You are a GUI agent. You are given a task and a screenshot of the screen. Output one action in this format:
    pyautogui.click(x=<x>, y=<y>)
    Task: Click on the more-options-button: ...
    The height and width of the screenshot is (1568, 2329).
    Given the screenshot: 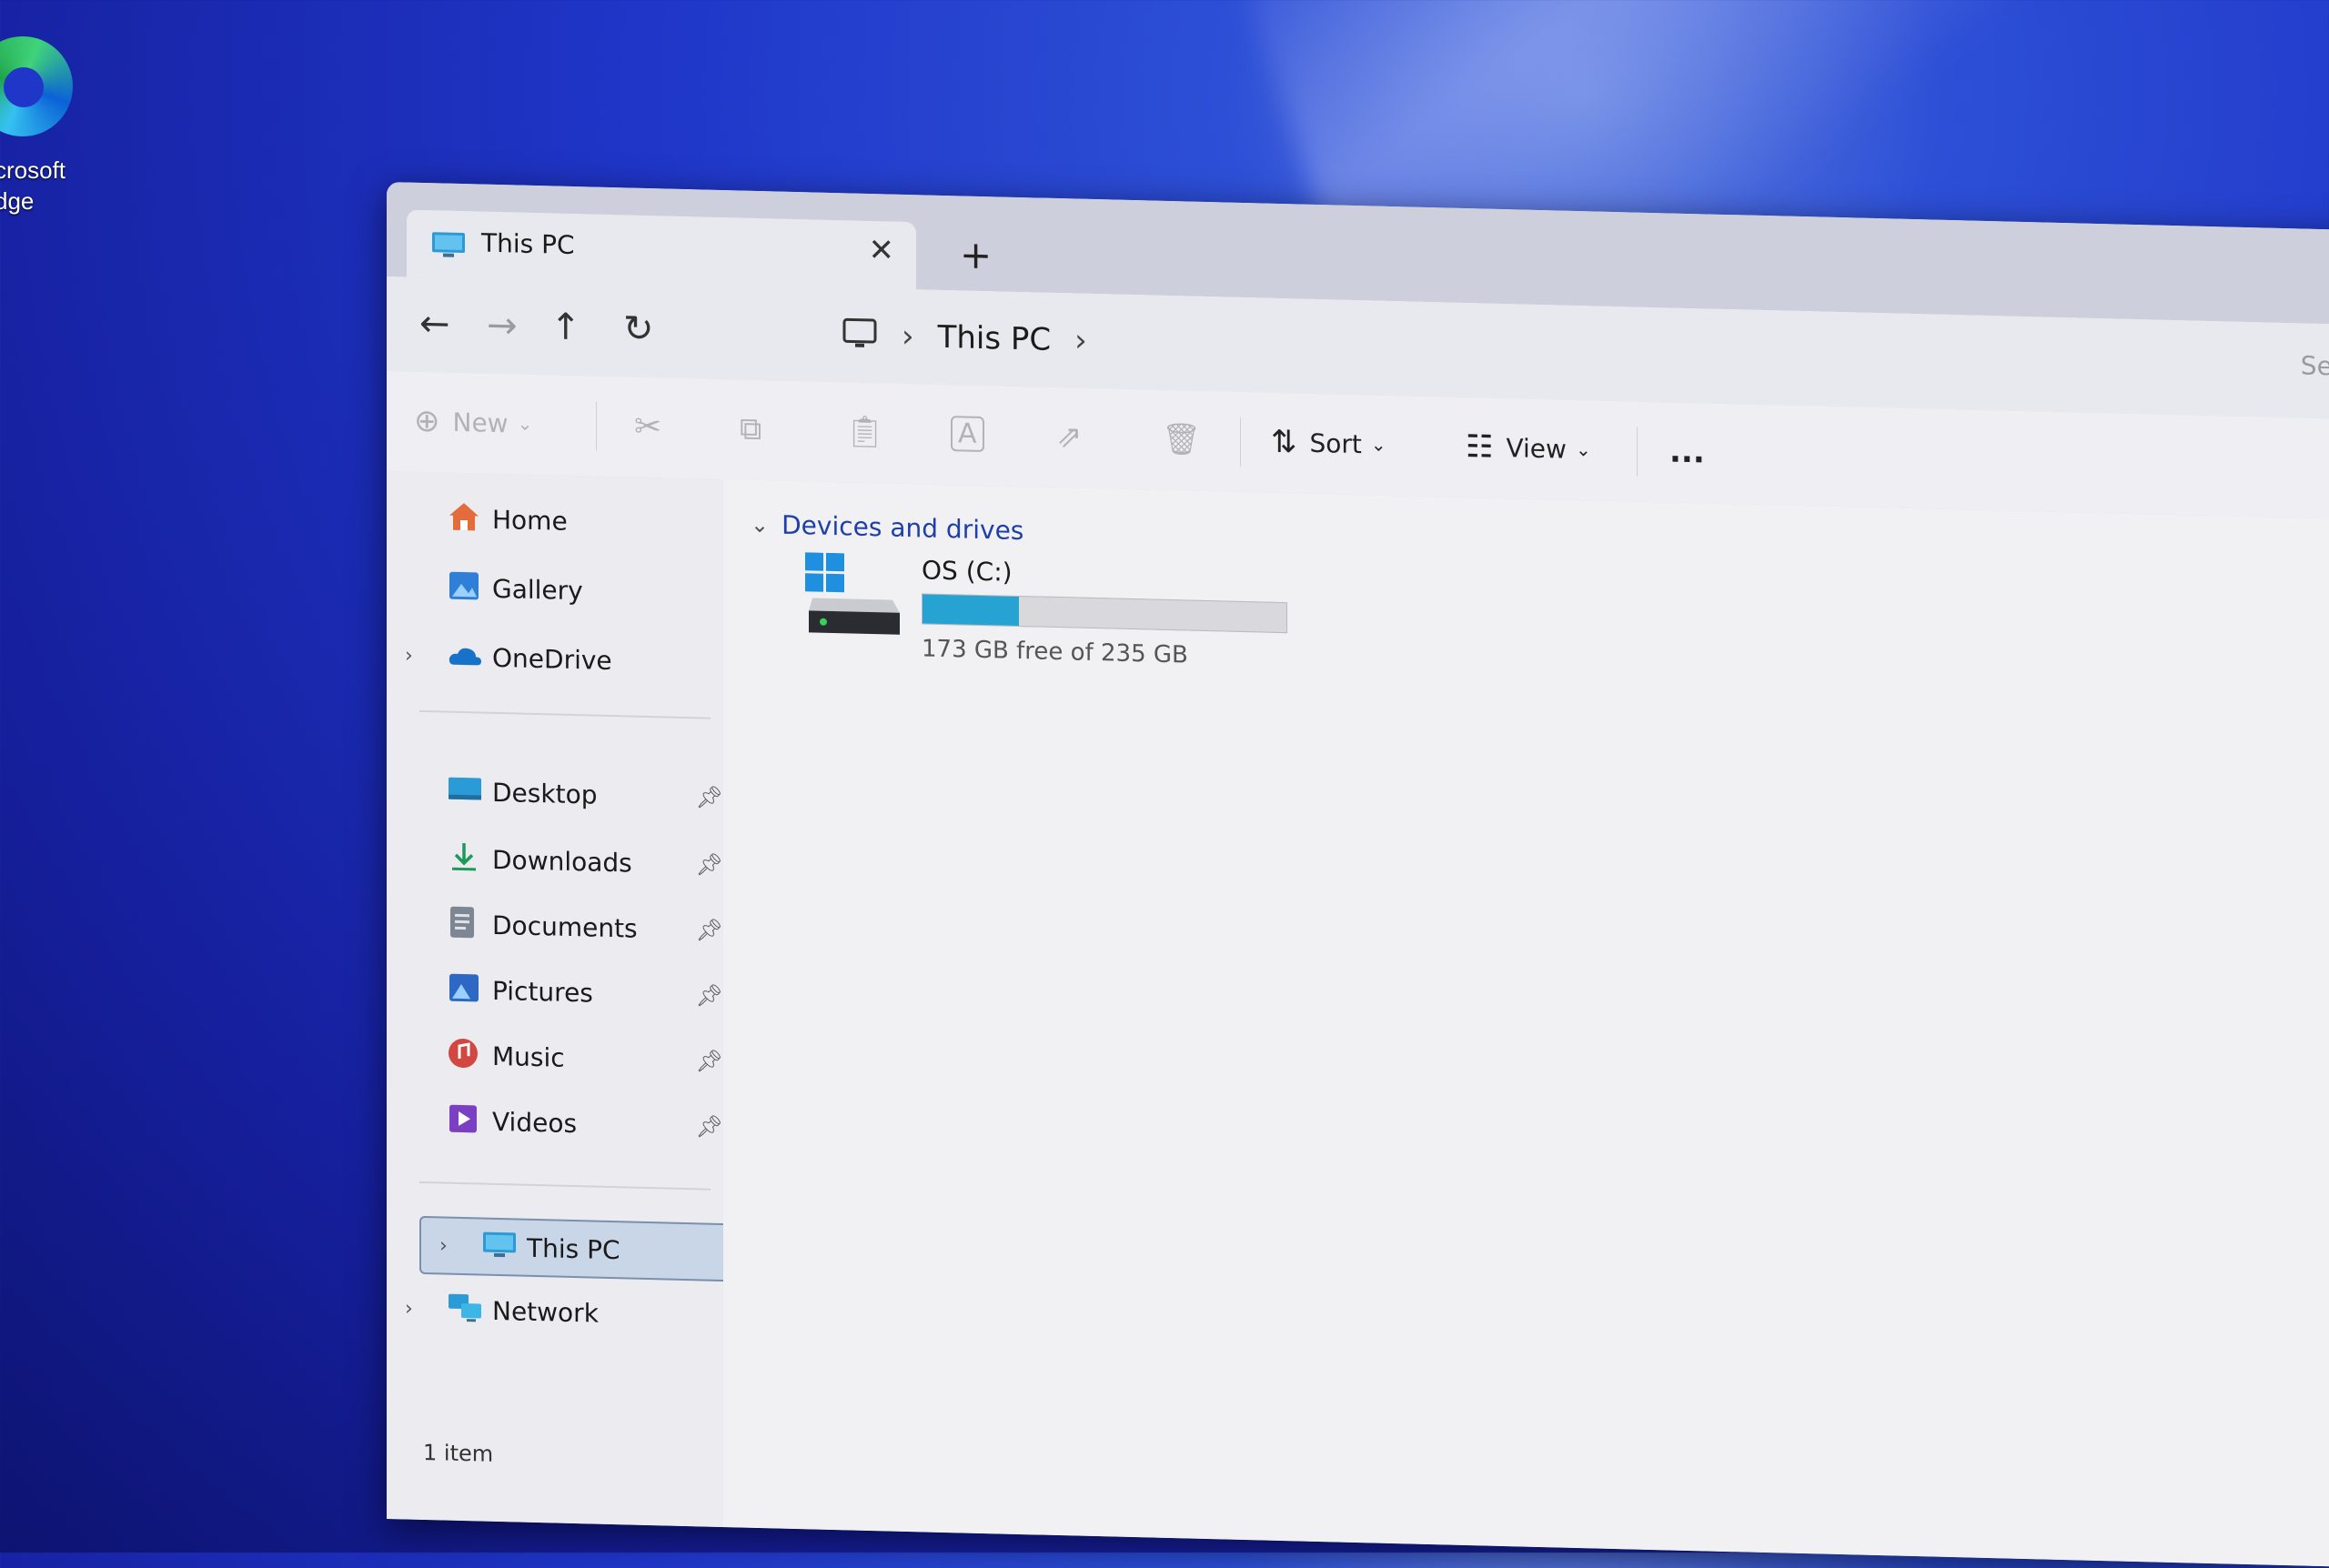 What is the action you would take?
    pyautogui.click(x=1687, y=451)
    